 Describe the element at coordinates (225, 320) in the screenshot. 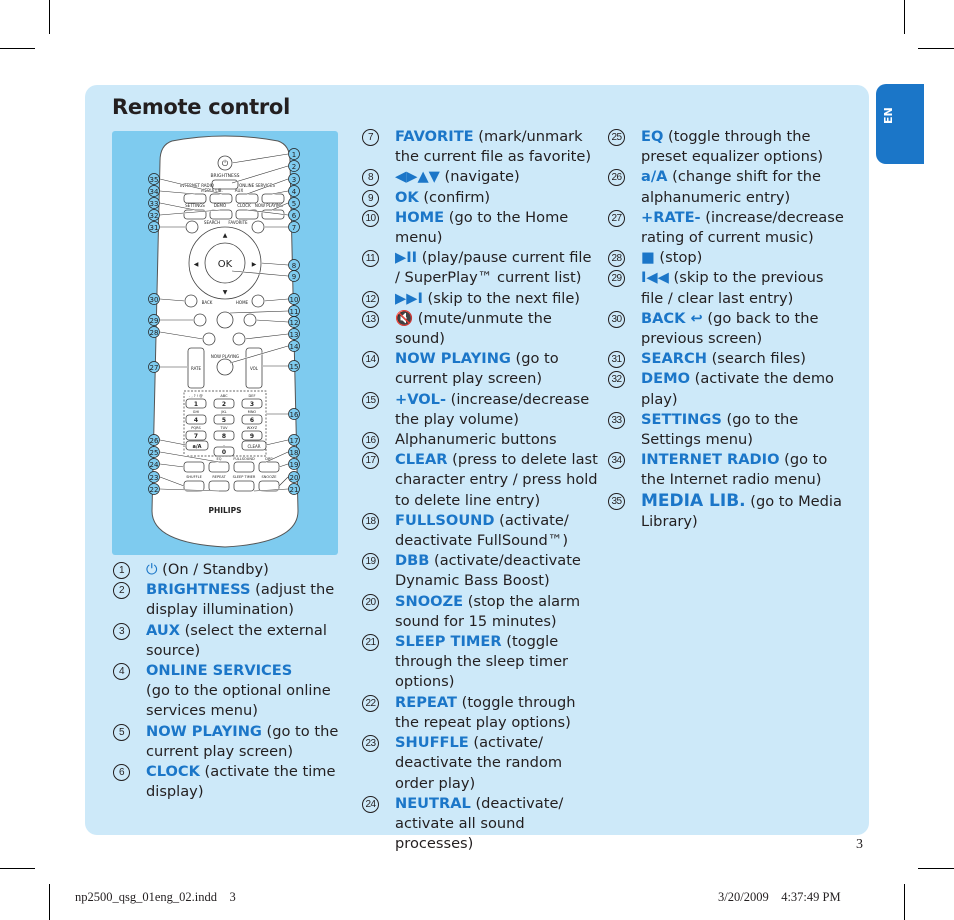

I see `play-pause-button` at that location.